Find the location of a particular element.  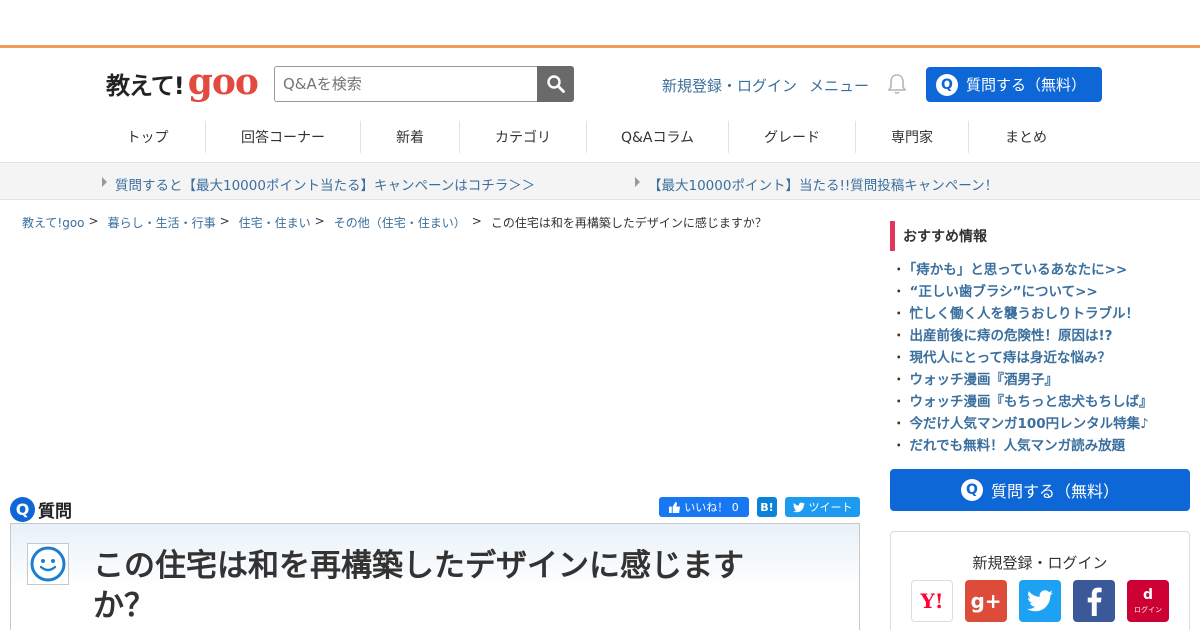

login-box: 新規登録・ログイン Y! g+ d ログイン is located at coordinates (1040, 580).